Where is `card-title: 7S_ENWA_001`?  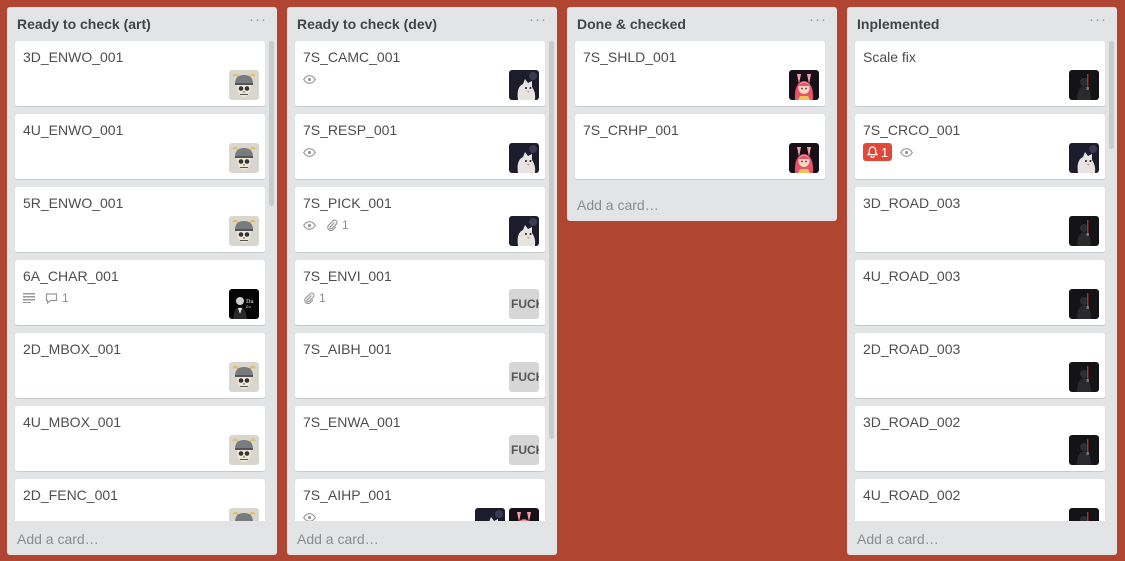
card-title: 7S_ENWA_001 is located at coordinates (352, 422).